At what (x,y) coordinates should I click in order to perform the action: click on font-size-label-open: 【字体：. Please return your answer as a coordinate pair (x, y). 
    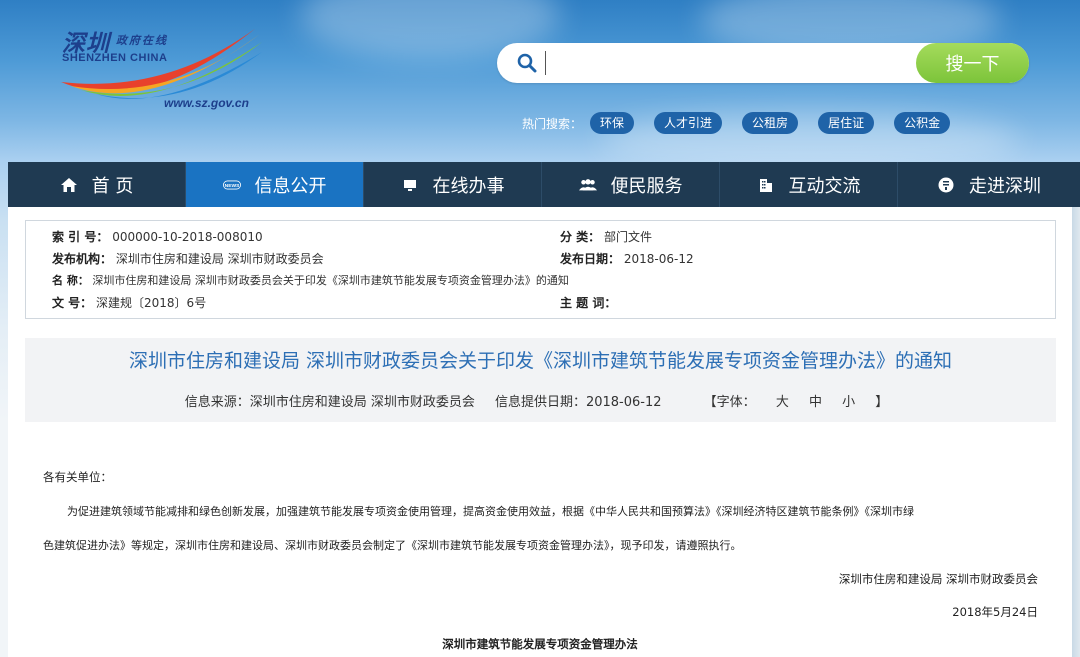
    Looking at the image, I should click on (729, 402).